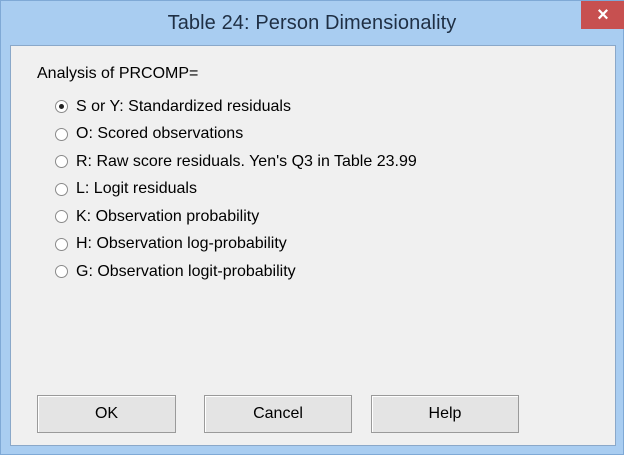  I want to click on radio-label: K: Observation probability, so click(168, 216).